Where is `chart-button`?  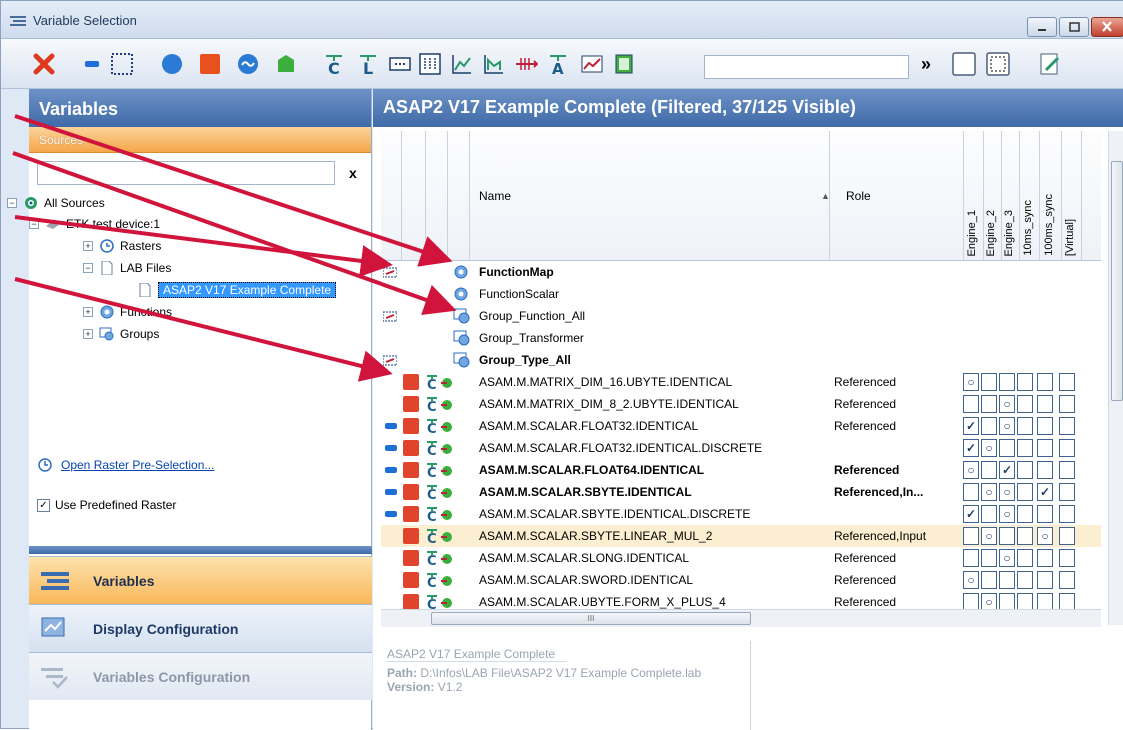 chart-button is located at coordinates (592, 64).